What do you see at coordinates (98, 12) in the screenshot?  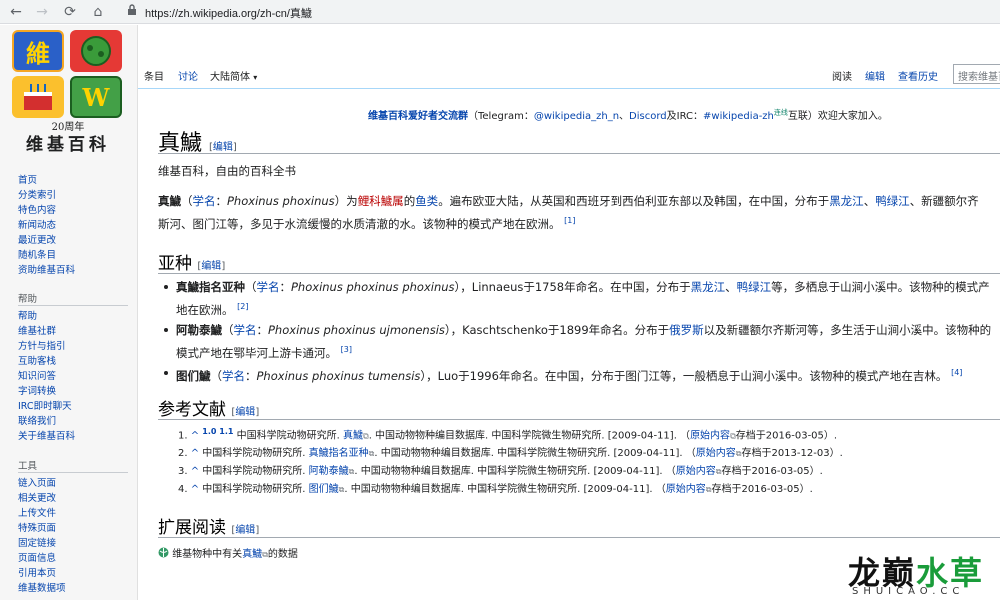 I see `home-icon: ⌂` at bounding box center [98, 12].